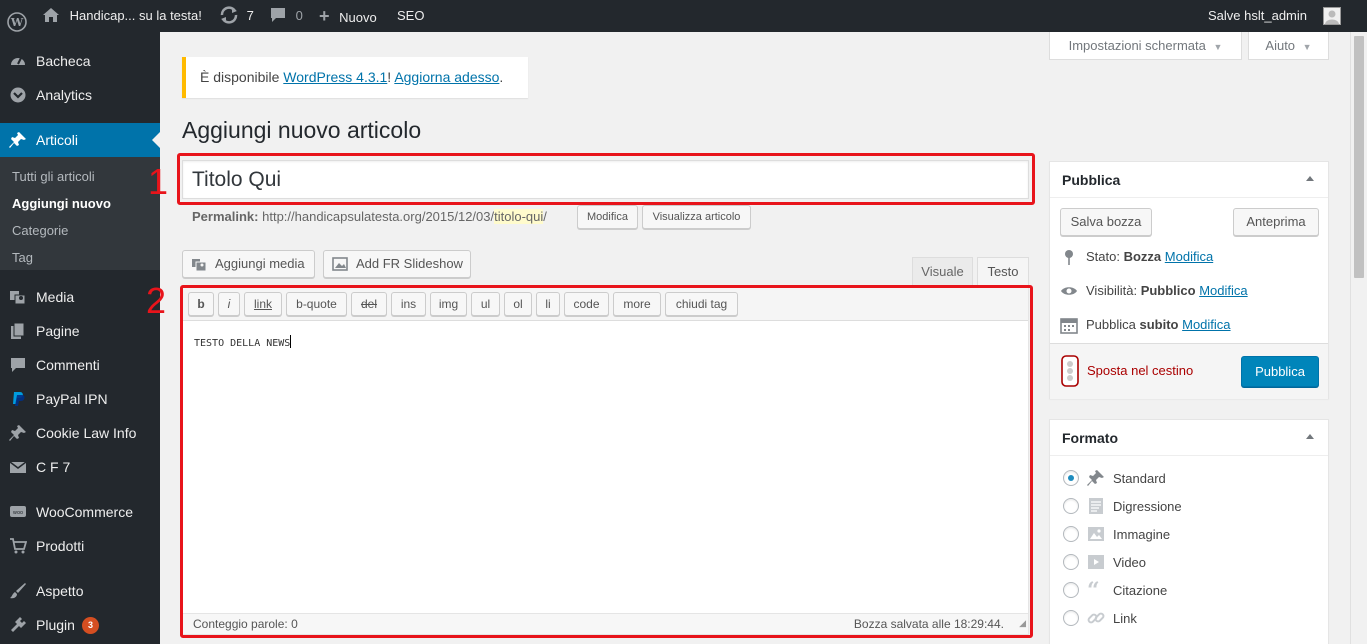  What do you see at coordinates (18, 511) in the screenshot?
I see `woo-icon: woo` at bounding box center [18, 511].